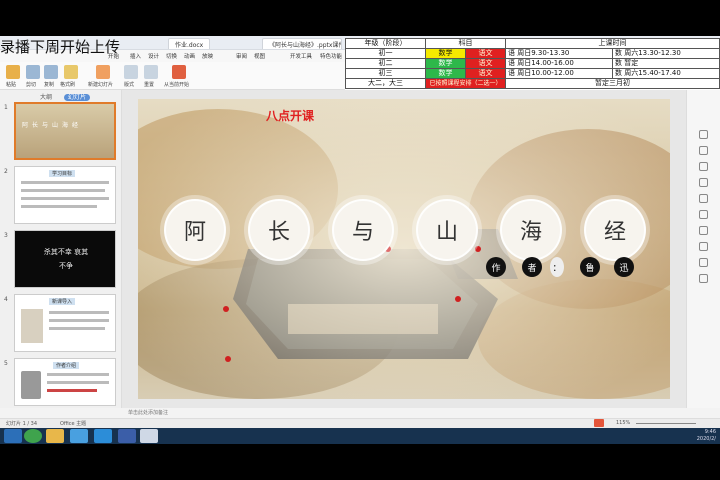  Describe the element at coordinates (33, 436) in the screenshot. I see `browser-icon` at that location.